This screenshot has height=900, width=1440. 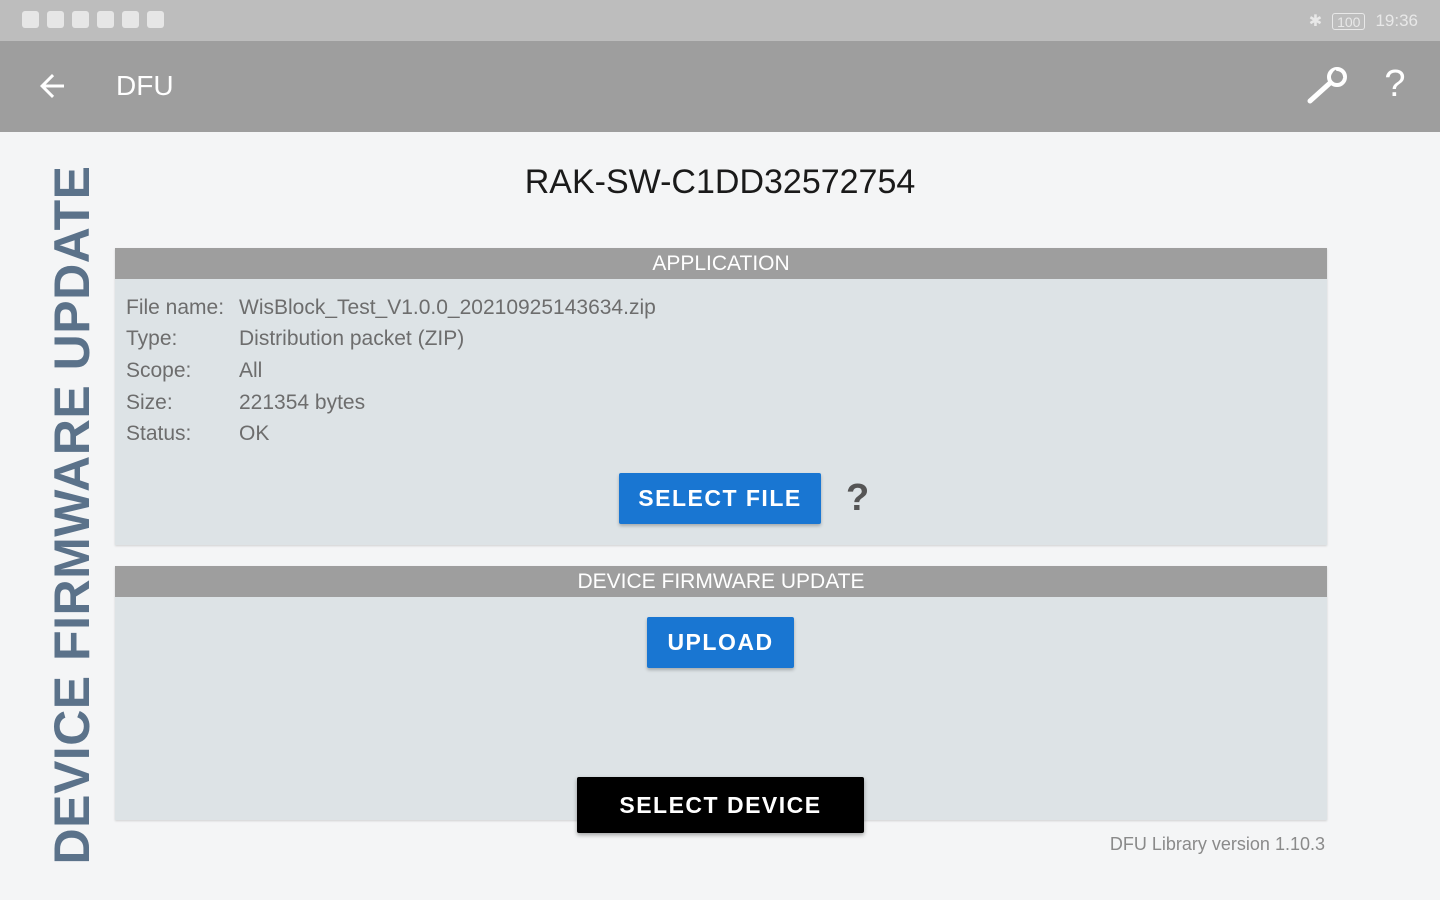 I want to click on help-icon: ?, so click(x=1395, y=84).